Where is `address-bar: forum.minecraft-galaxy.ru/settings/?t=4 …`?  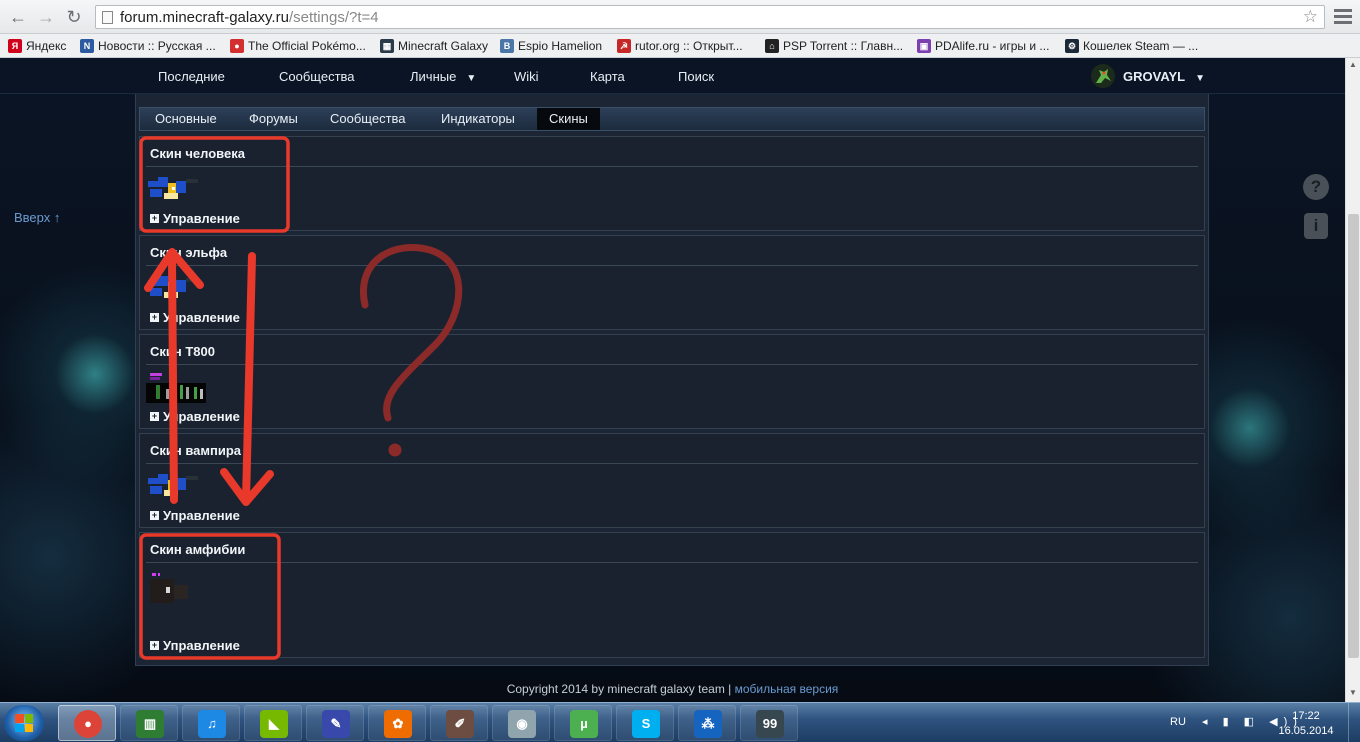
address-bar: forum.minecraft-galaxy.ru/settings/?t=4 … is located at coordinates (710, 17).